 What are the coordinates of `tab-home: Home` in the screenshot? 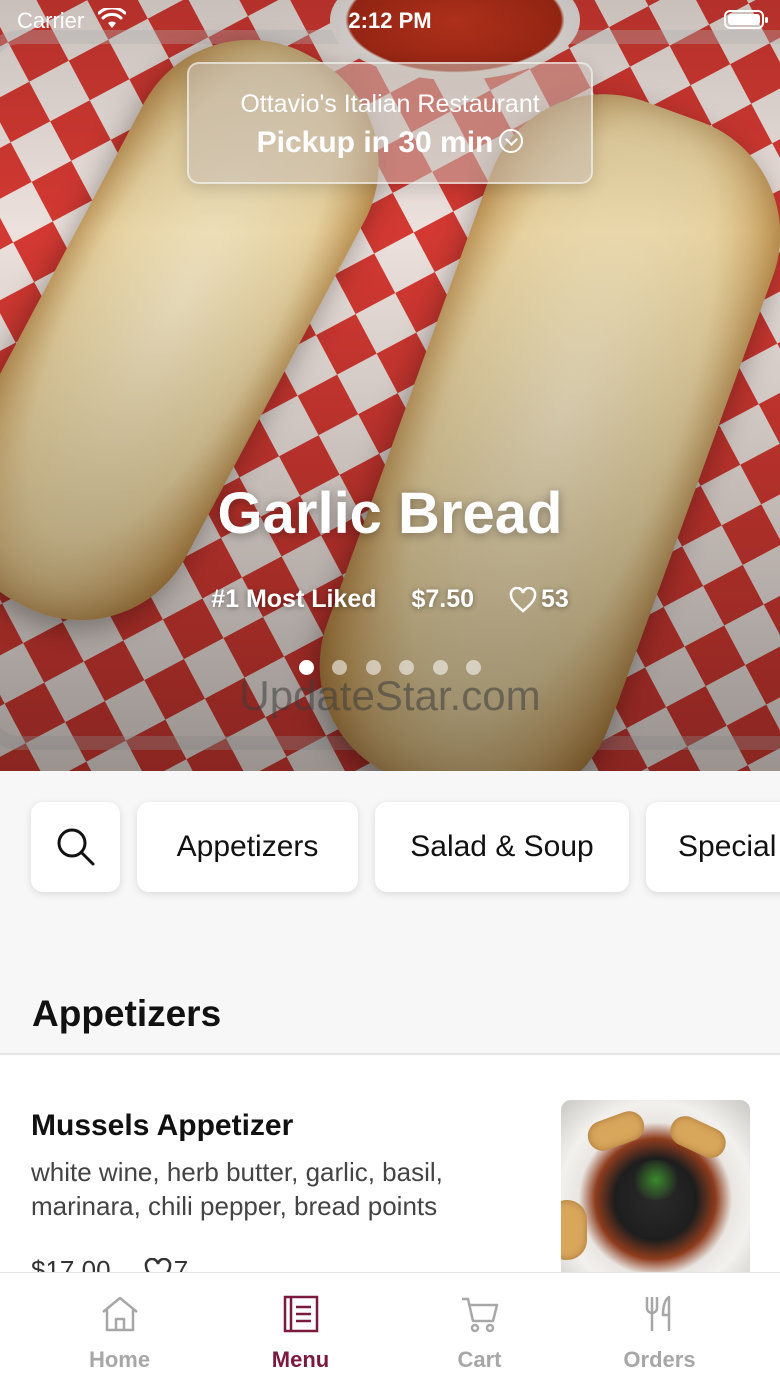 It's located at (119, 1330).